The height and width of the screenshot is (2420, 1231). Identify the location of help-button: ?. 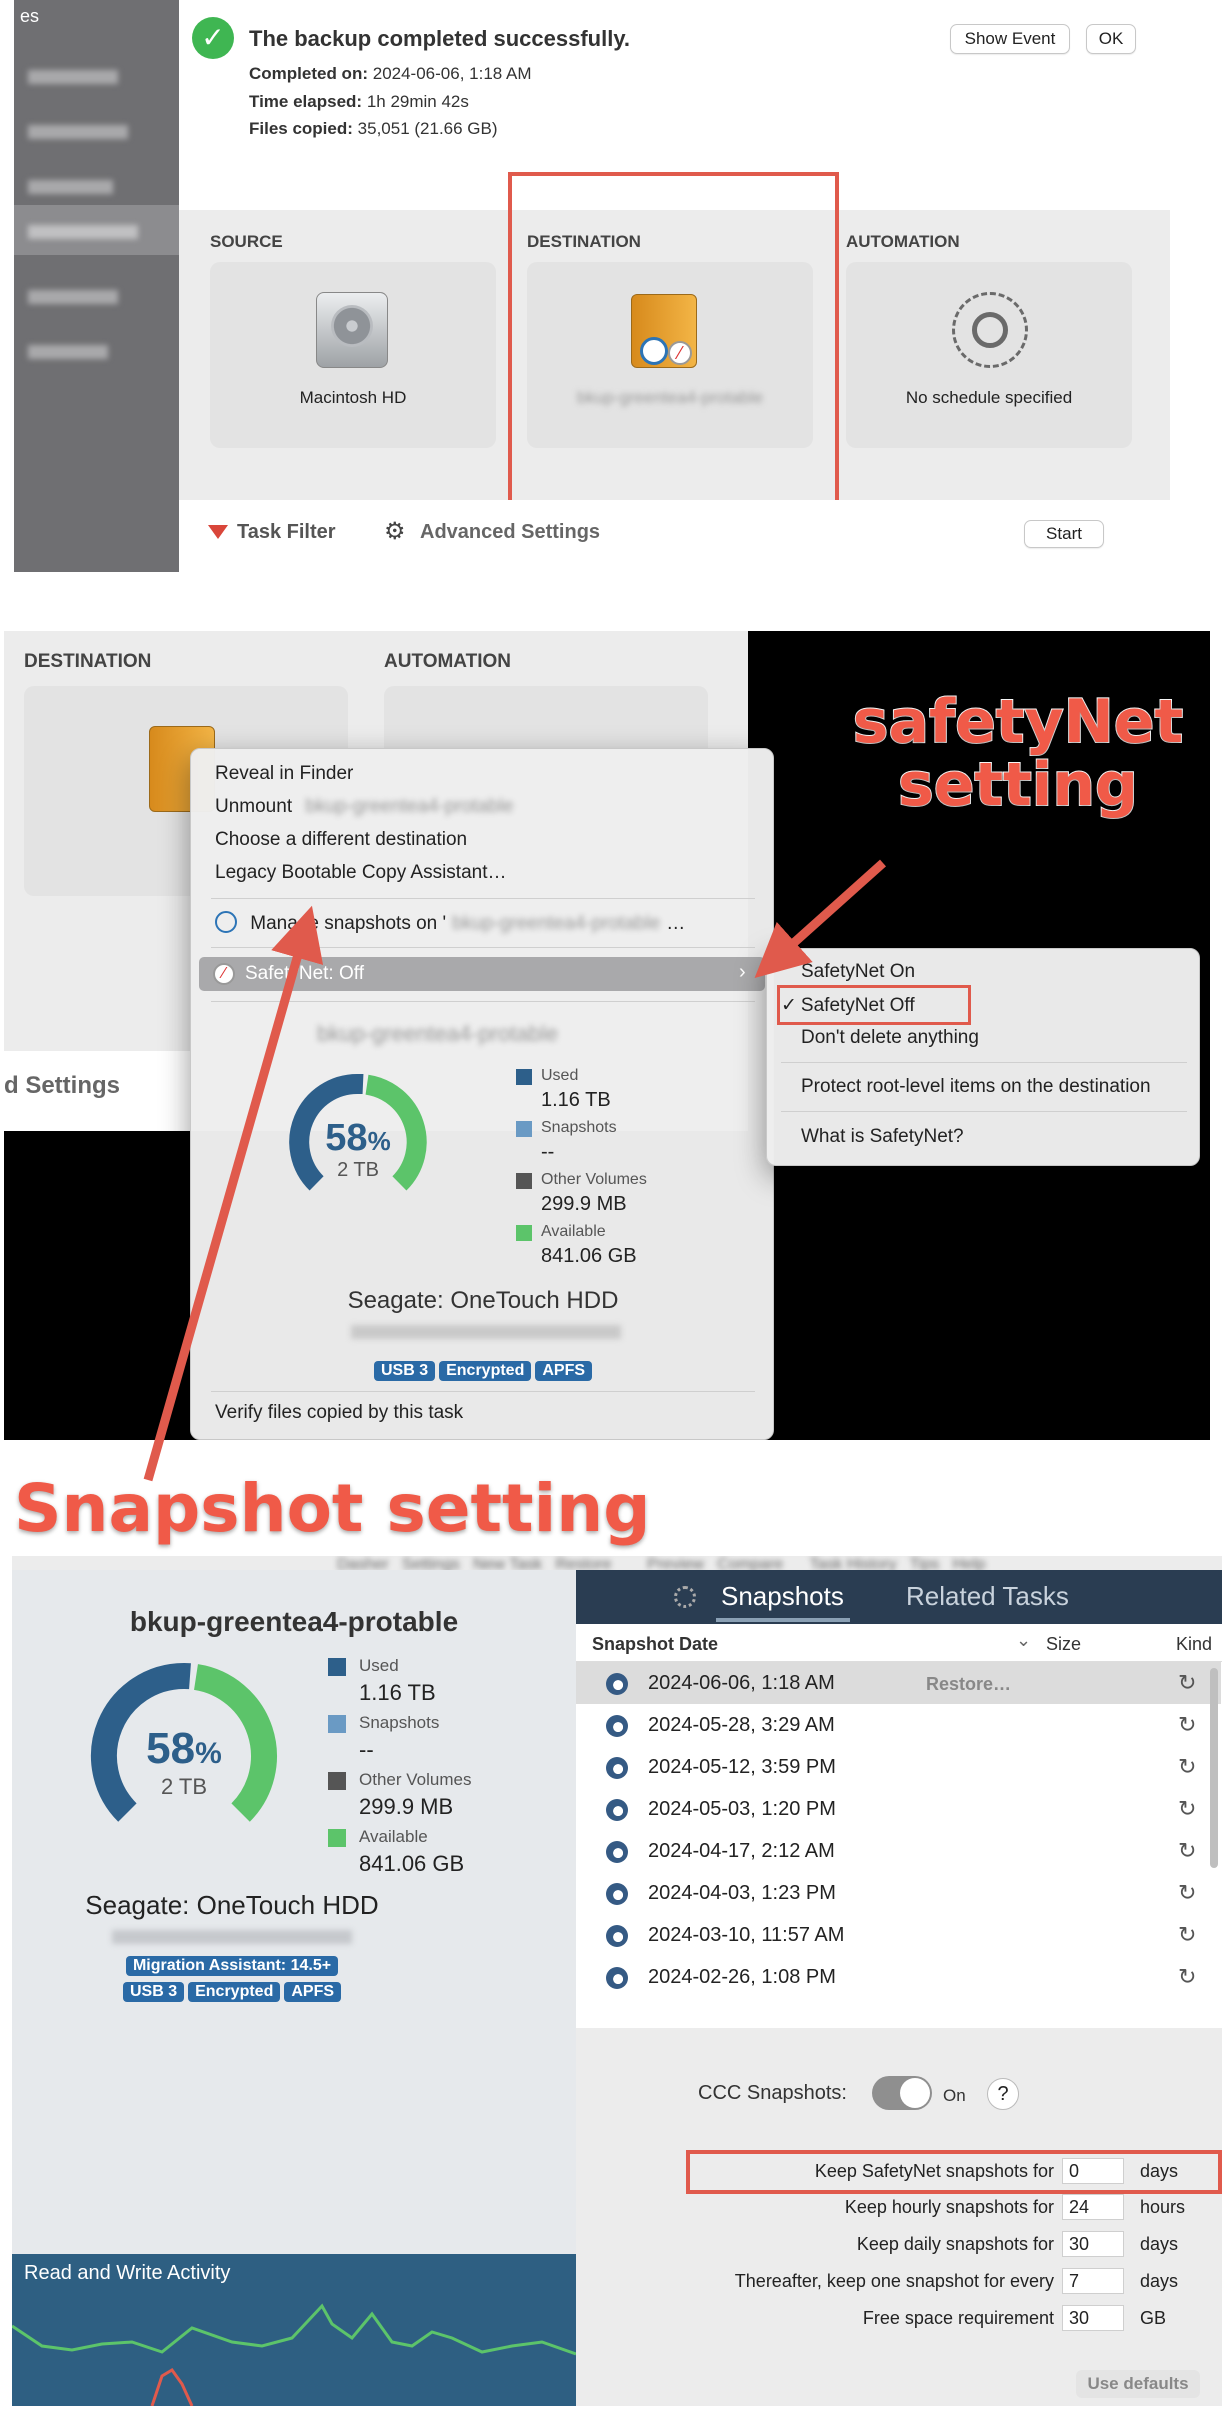
(1003, 2094).